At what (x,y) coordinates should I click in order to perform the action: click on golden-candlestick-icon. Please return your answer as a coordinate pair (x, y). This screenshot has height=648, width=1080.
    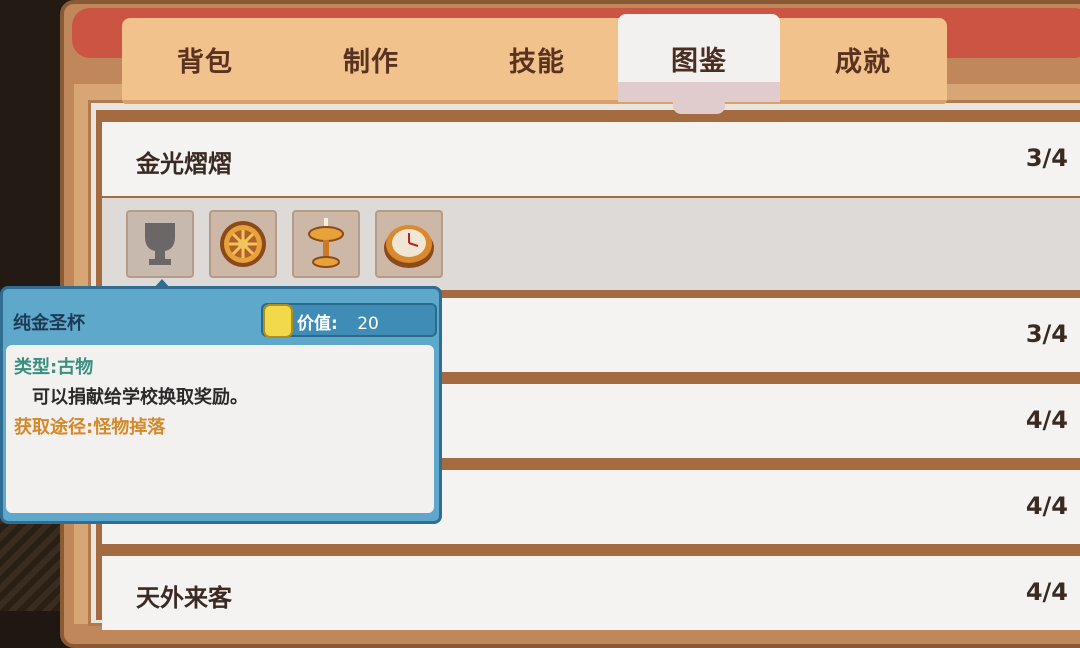
    Looking at the image, I should click on (326, 243).